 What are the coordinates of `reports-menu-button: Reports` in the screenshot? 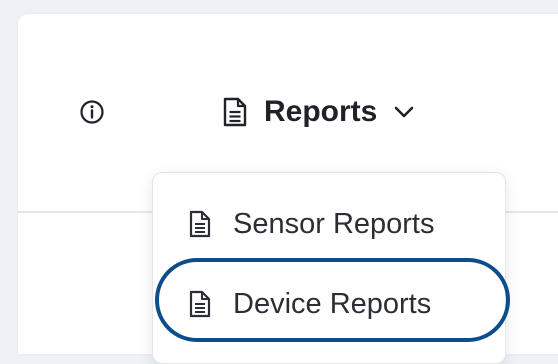 It's located at (318, 112).